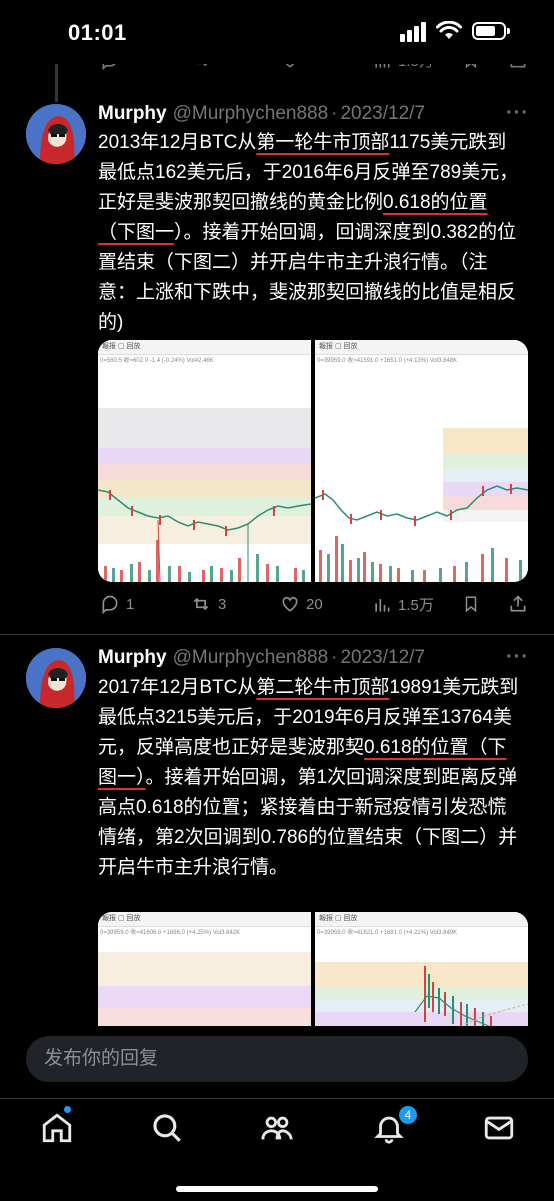  What do you see at coordinates (382, 605) in the screenshot?
I see `views-icon` at bounding box center [382, 605].